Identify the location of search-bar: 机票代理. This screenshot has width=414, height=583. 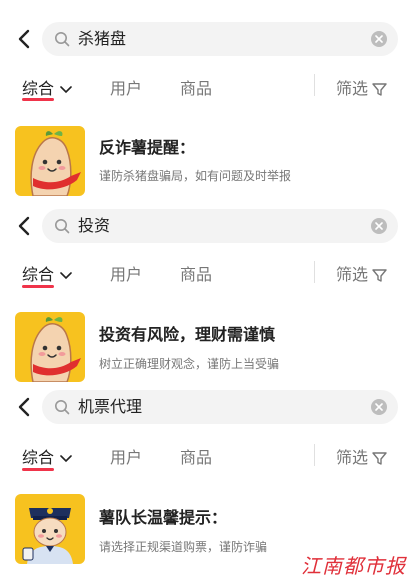
(220, 407).